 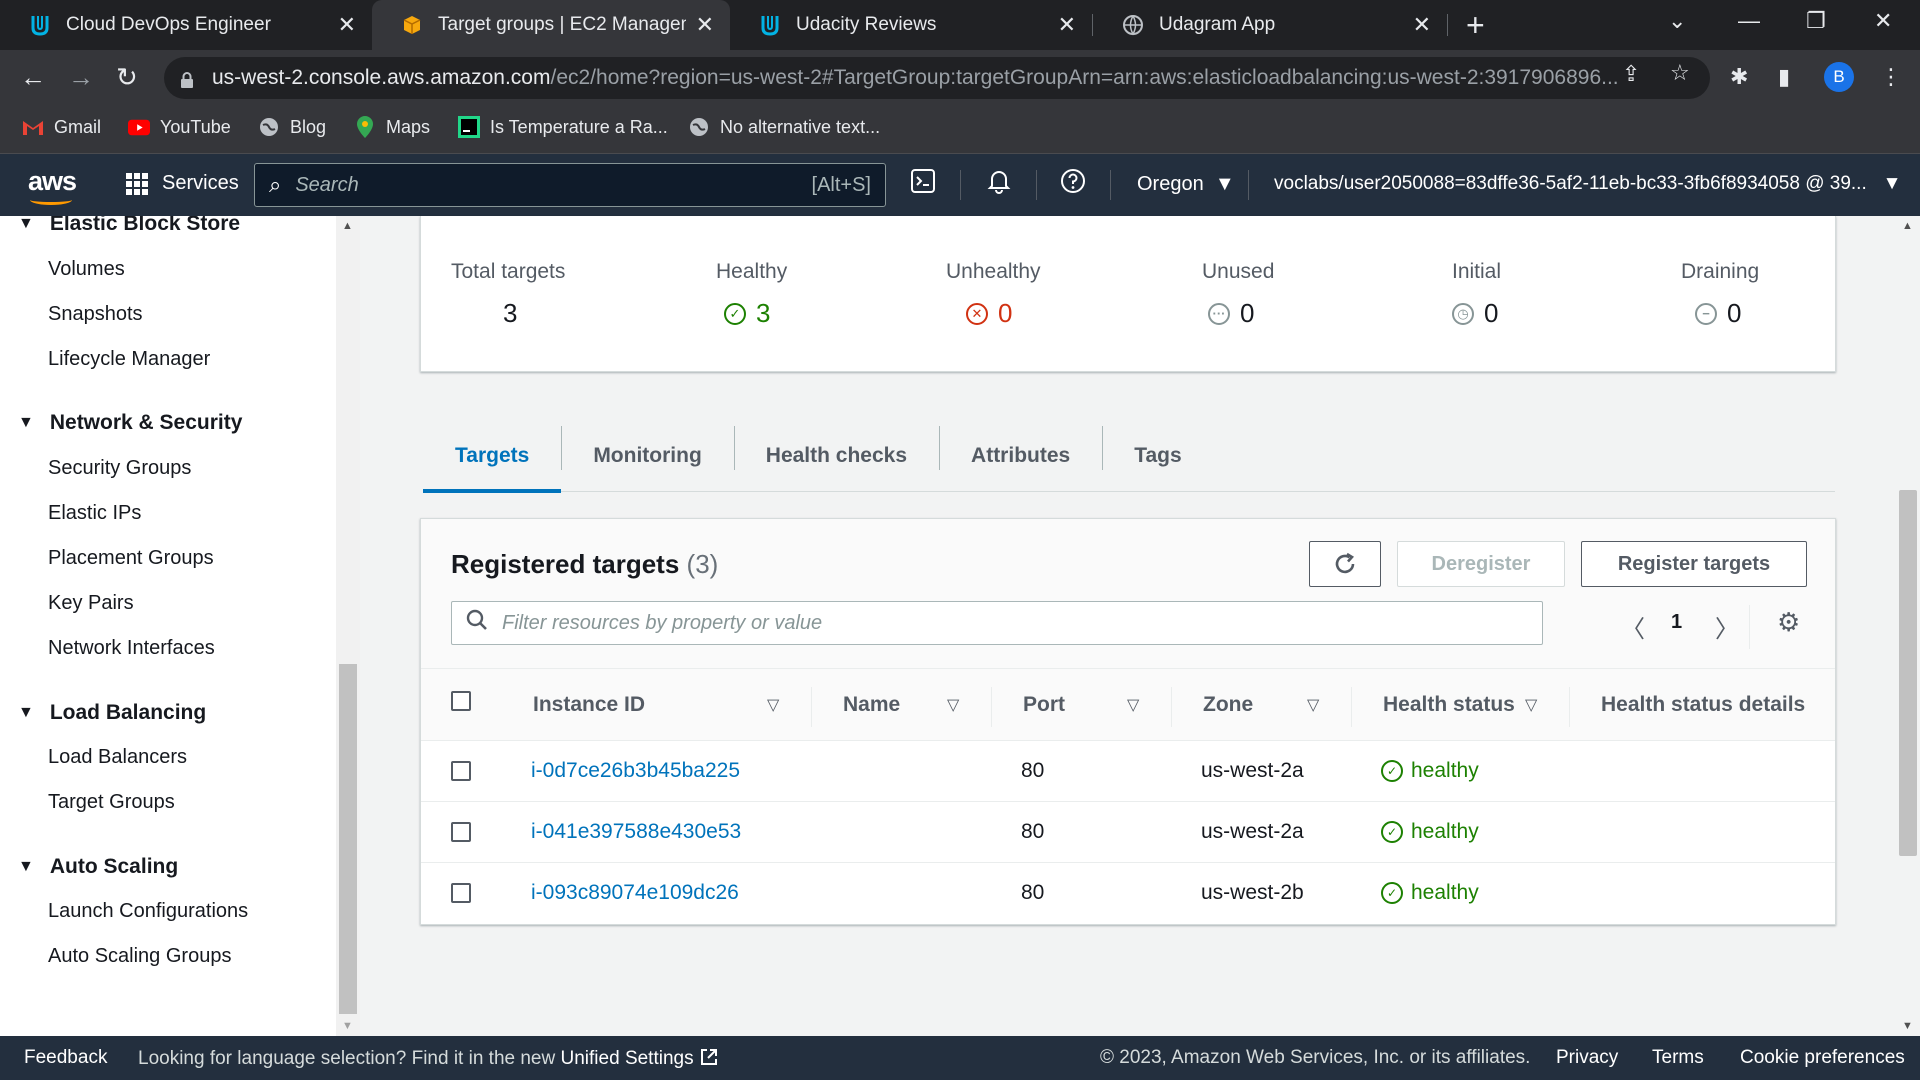 I want to click on extensions-puzzle-icon: ✱, so click(x=1739, y=77).